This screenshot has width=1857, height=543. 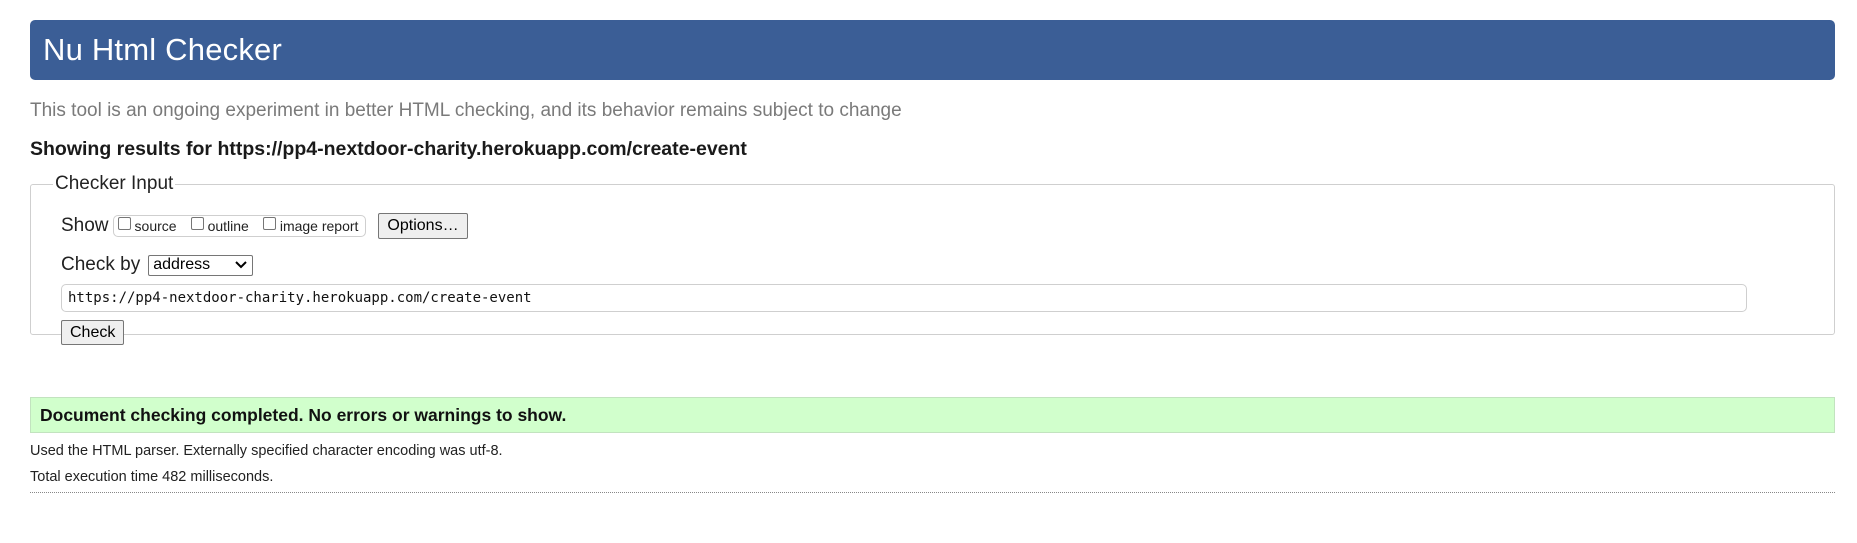 What do you see at coordinates (152, 477) in the screenshot?
I see `execution-time-info: Total execution time 482 milliseconds.` at bounding box center [152, 477].